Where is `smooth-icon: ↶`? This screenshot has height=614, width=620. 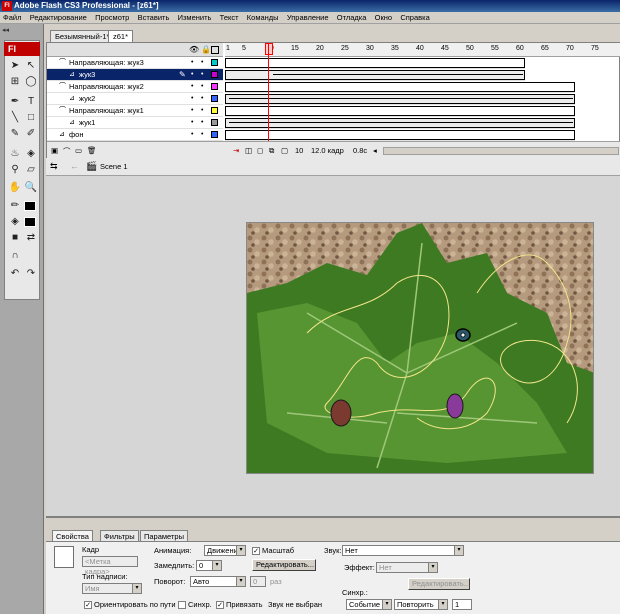 smooth-icon: ↶ is located at coordinates (15, 274).